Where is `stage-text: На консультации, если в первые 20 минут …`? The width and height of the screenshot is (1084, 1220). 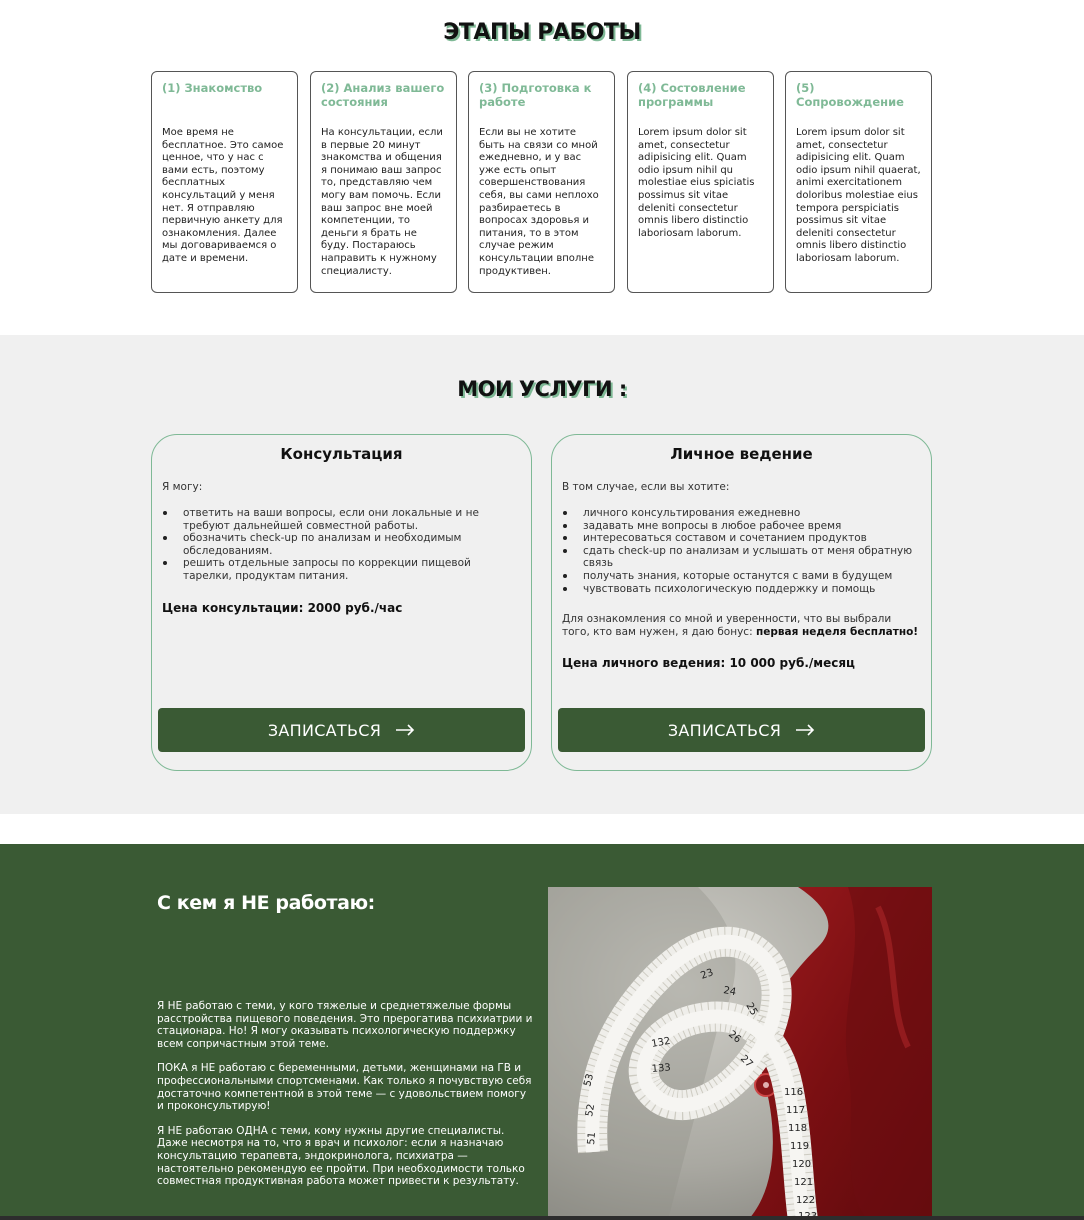
stage-text: На консультации, если в первые 20 минут … is located at coordinates (382, 202).